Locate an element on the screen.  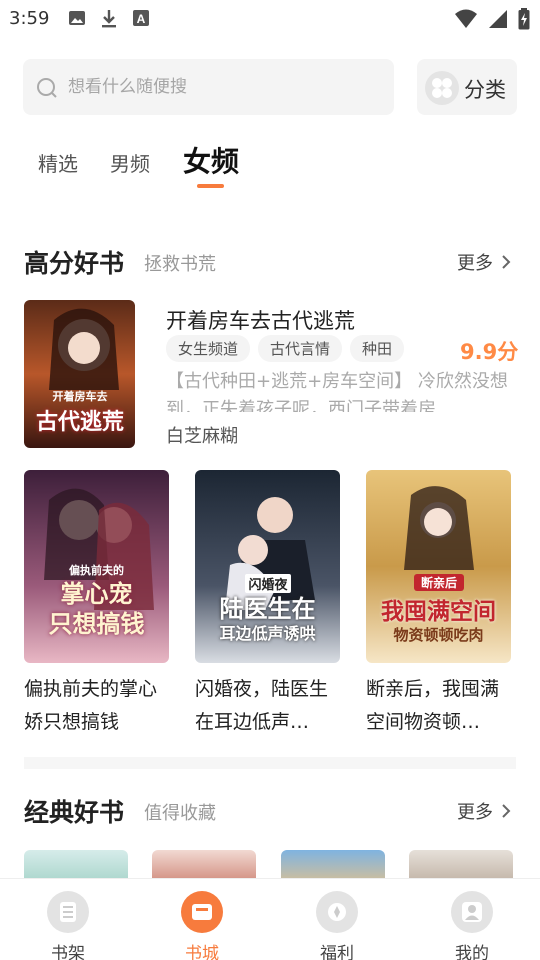
tab-jingxuan: 精选 is located at coordinates (58, 162).